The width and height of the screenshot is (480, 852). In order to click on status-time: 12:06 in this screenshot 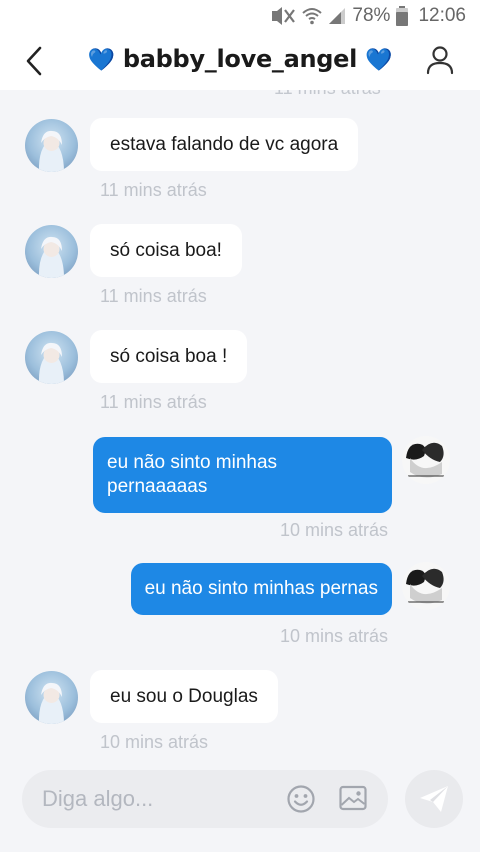, I will do `click(442, 15)`.